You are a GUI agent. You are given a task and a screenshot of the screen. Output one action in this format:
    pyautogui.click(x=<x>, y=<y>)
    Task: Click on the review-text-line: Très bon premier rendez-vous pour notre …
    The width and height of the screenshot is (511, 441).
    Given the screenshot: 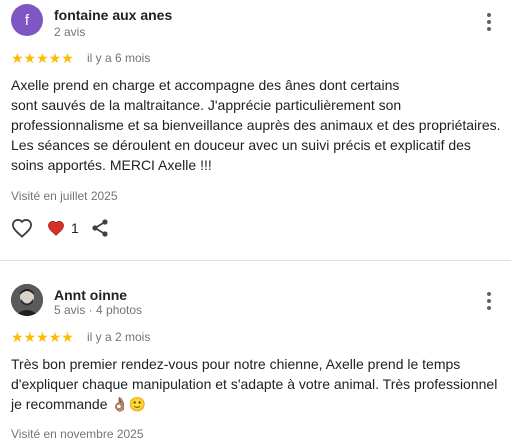 What is the action you would take?
    pyautogui.click(x=236, y=364)
    